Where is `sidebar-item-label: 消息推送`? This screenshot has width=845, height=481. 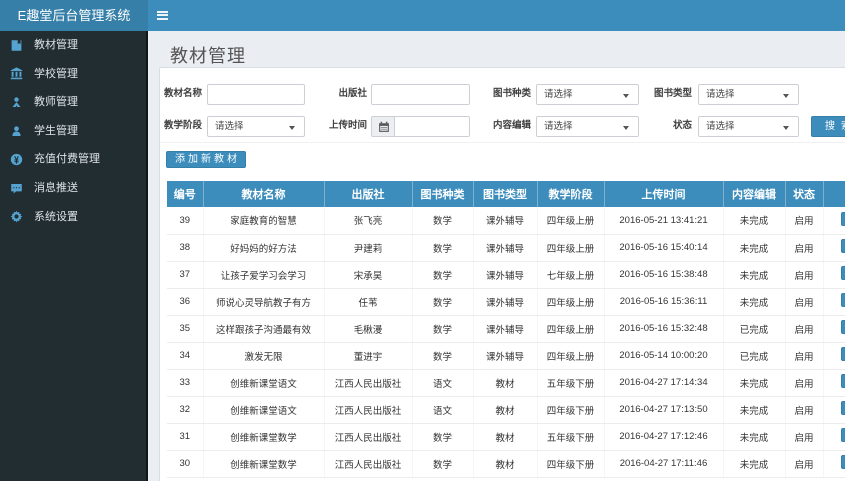 sidebar-item-label: 消息推送 is located at coordinates (56, 187).